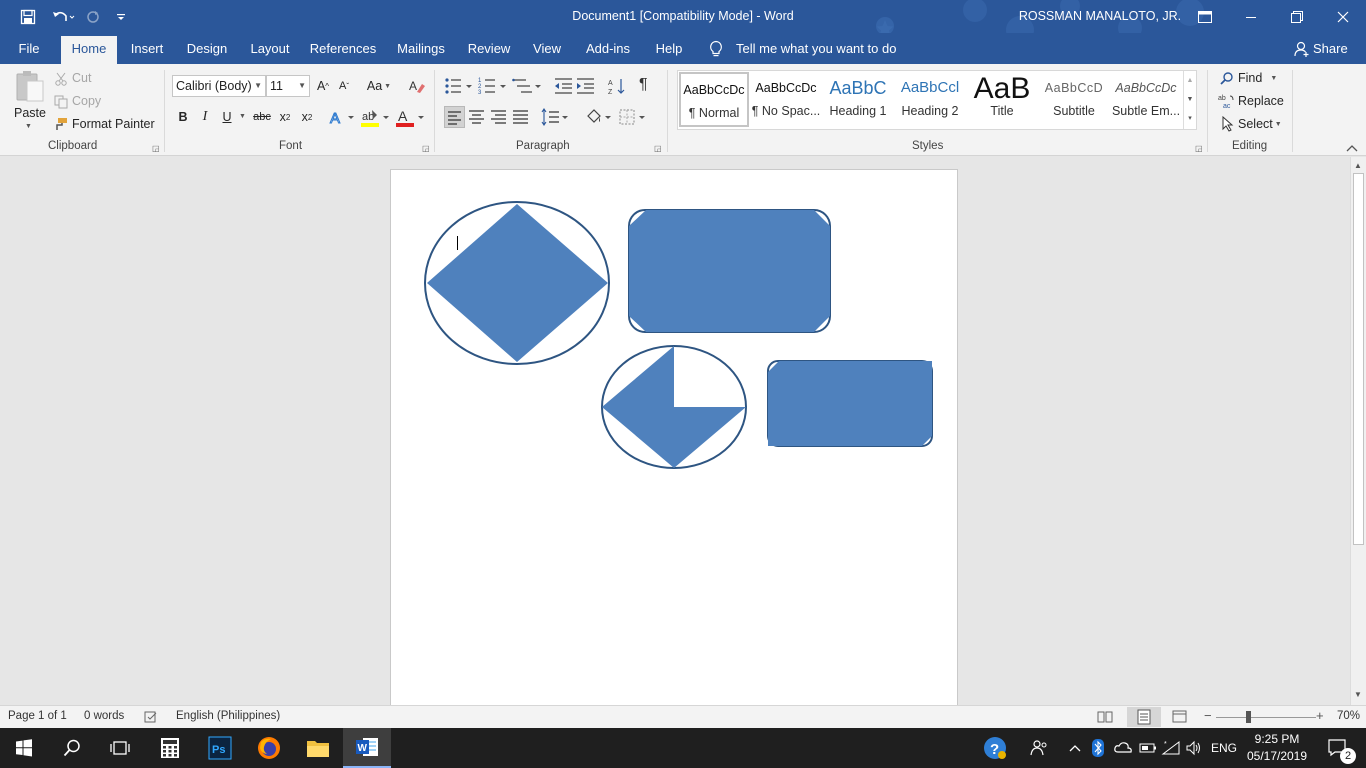  Describe the element at coordinates (617, 86) in the screenshot. I see `sort-icon: AZ` at that location.